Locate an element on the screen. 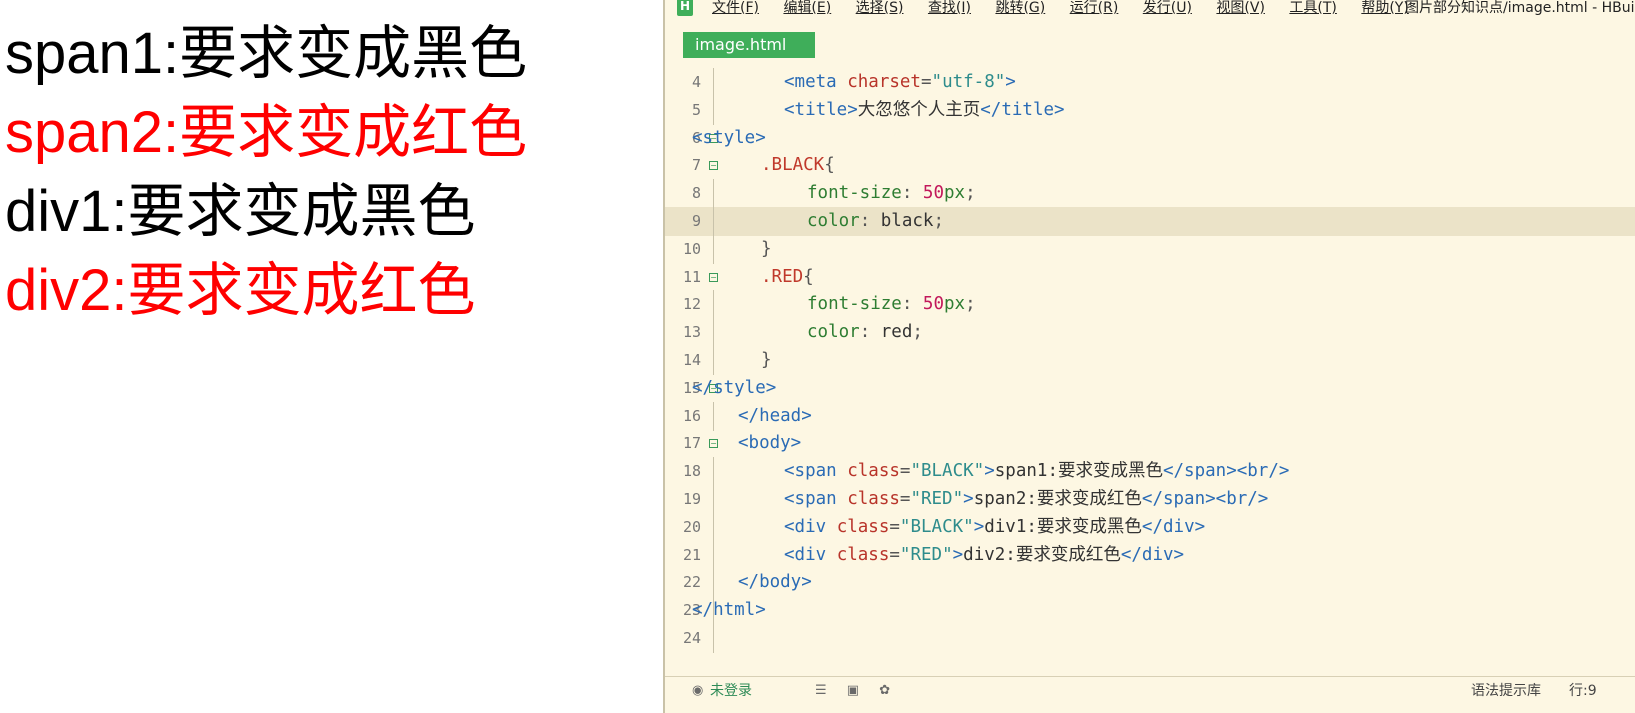 This screenshot has width=1635, height=713. code-text: </head> is located at coordinates (775, 416).